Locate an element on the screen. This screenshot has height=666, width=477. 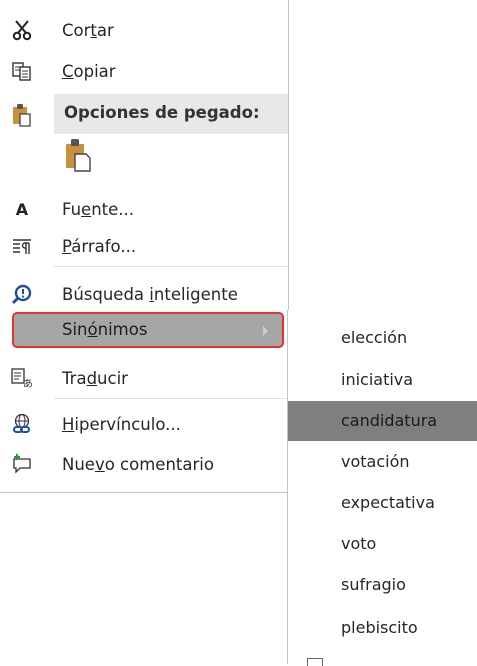
synonym-label: elección is located at coordinates (374, 337).